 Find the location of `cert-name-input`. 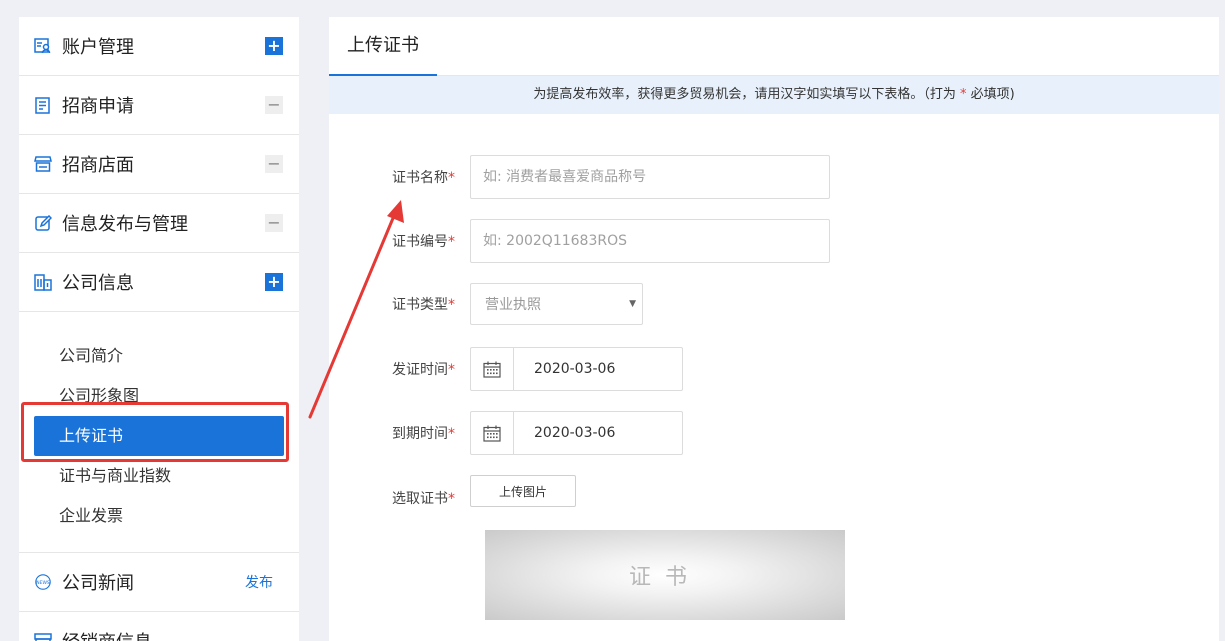

cert-name-input is located at coordinates (650, 177).